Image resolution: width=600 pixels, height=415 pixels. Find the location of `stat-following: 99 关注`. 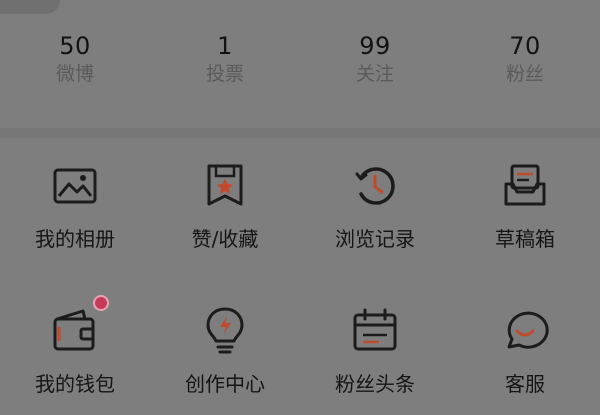

stat-following: 99 关注 is located at coordinates (375, 59).